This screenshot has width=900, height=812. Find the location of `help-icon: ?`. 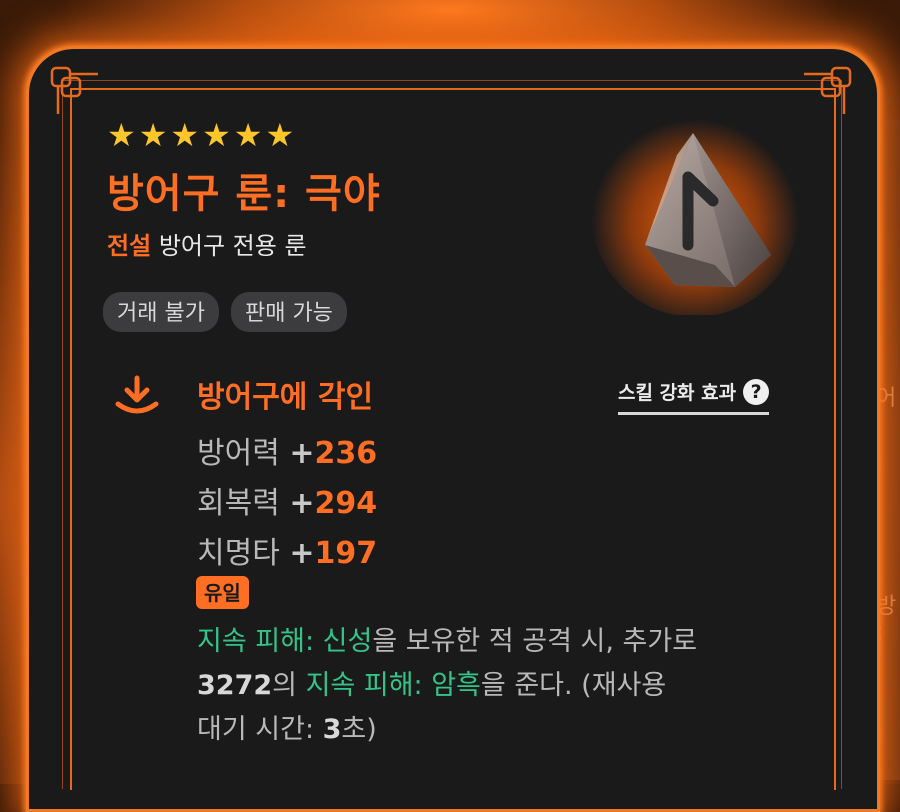

help-icon: ? is located at coordinates (756, 391).